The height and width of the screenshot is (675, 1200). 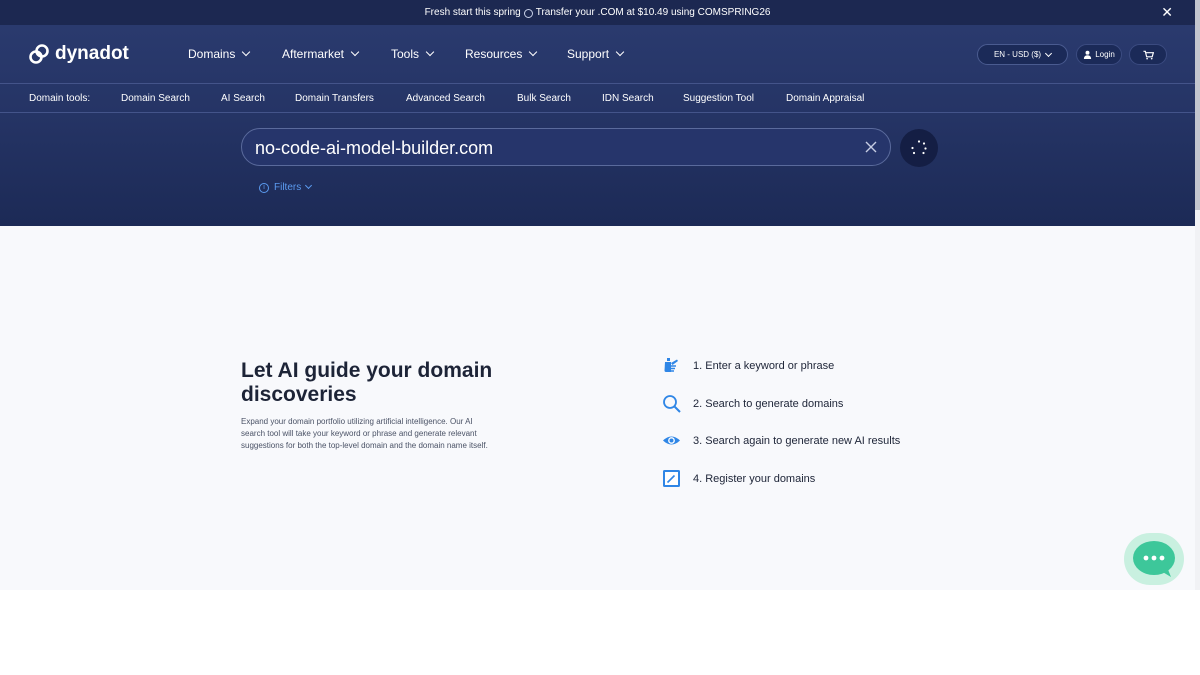 What do you see at coordinates (264, 187) in the screenshot?
I see `info-icon: i` at bounding box center [264, 187].